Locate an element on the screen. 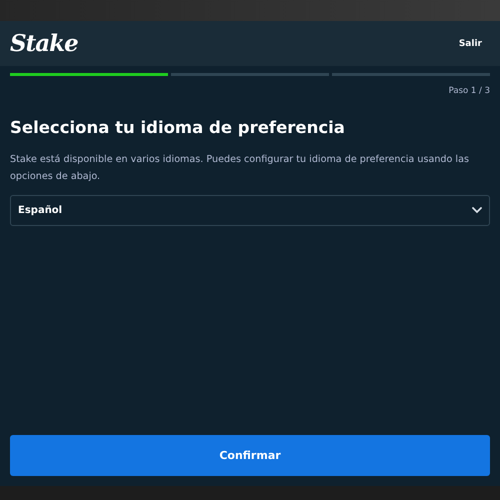  logo: Stake is located at coordinates (44, 43).